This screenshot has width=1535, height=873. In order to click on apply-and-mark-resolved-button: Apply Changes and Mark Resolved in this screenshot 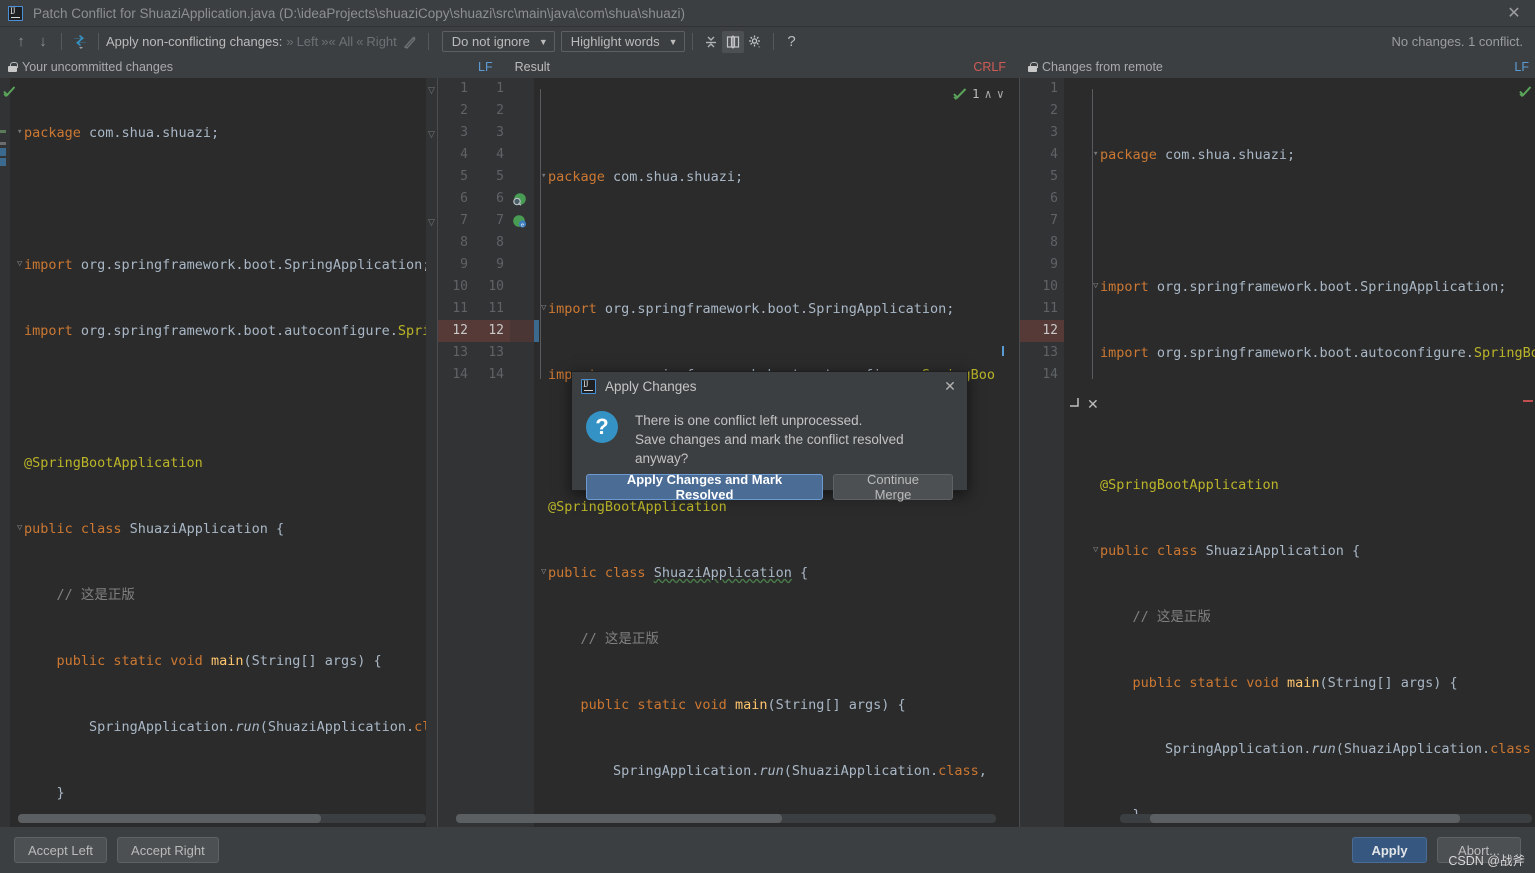, I will do `click(704, 487)`.